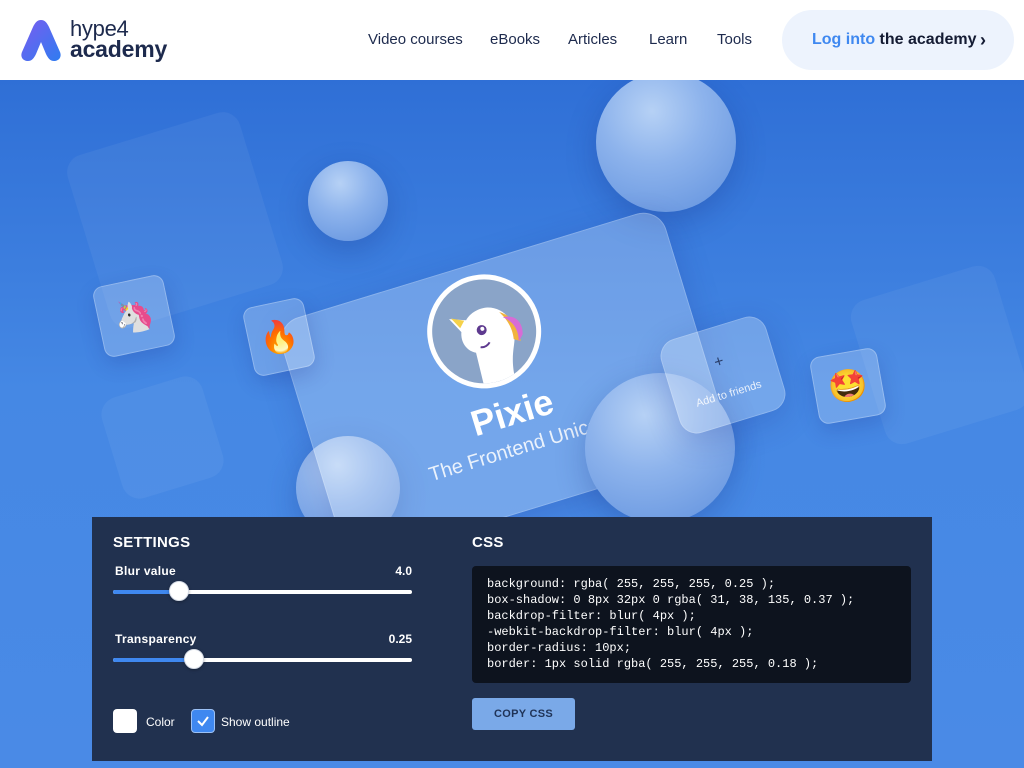  What do you see at coordinates (119, 49) in the screenshot?
I see `logo-text-academy: academy` at bounding box center [119, 49].